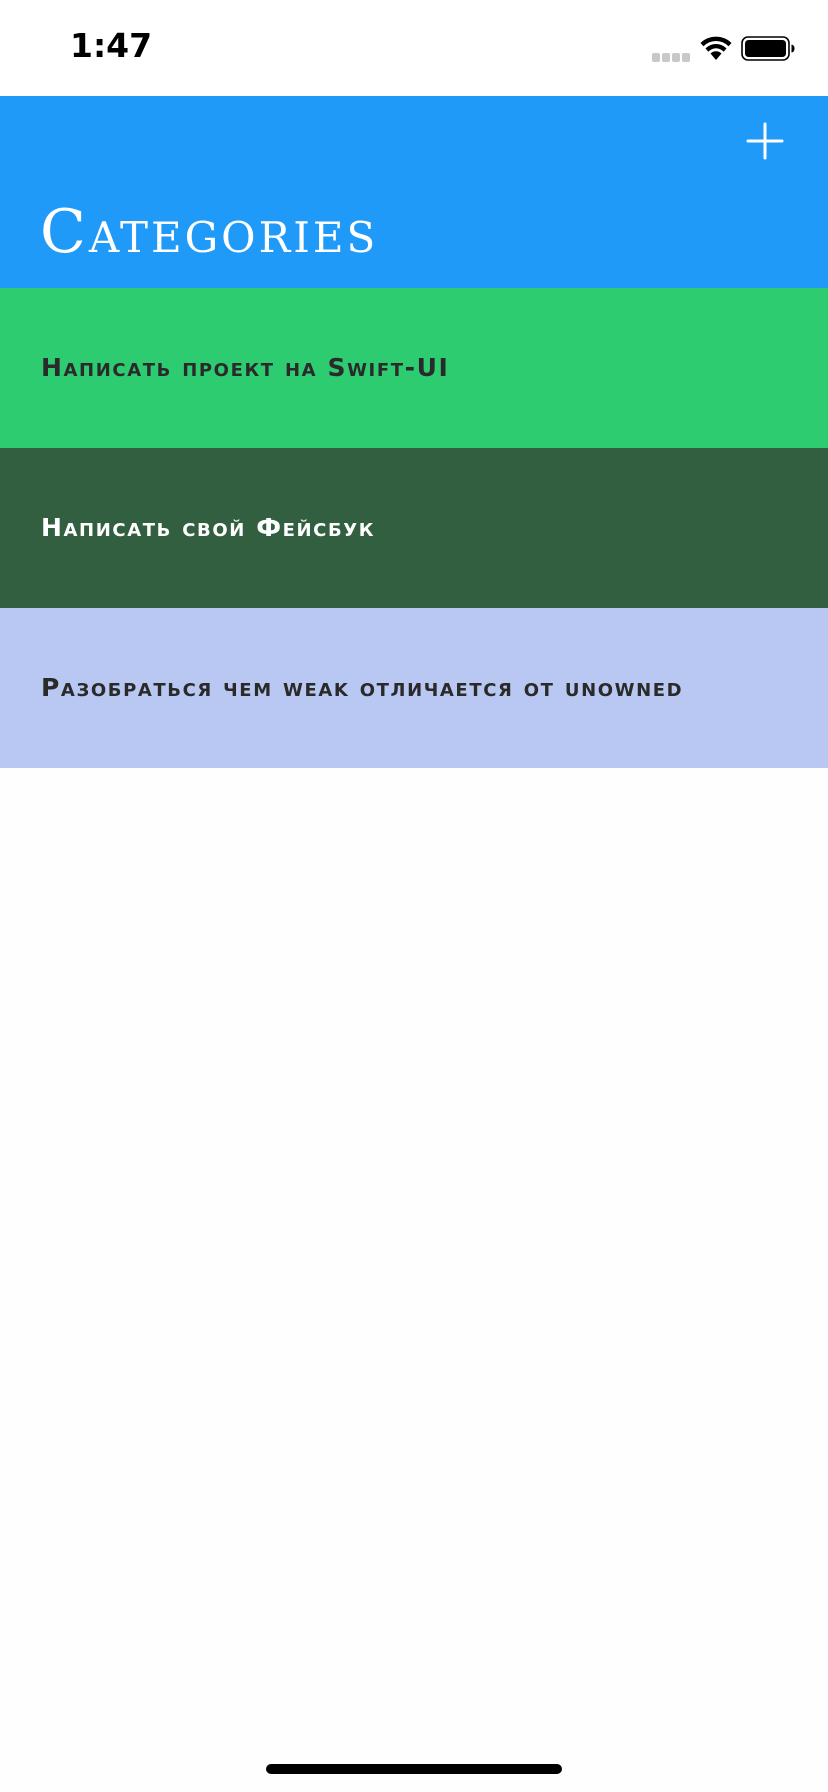 The width and height of the screenshot is (828, 1792). I want to click on navigation-bar: Categories, so click(414, 192).